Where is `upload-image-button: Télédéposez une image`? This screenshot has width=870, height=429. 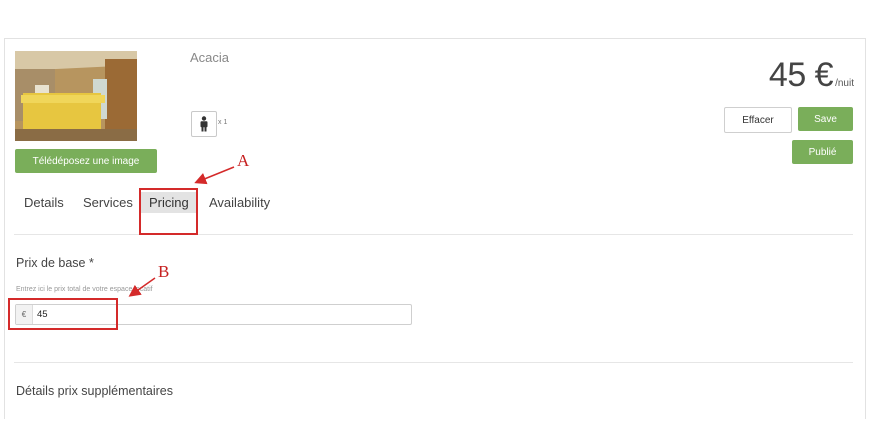 upload-image-button: Télédéposez une image is located at coordinates (86, 161).